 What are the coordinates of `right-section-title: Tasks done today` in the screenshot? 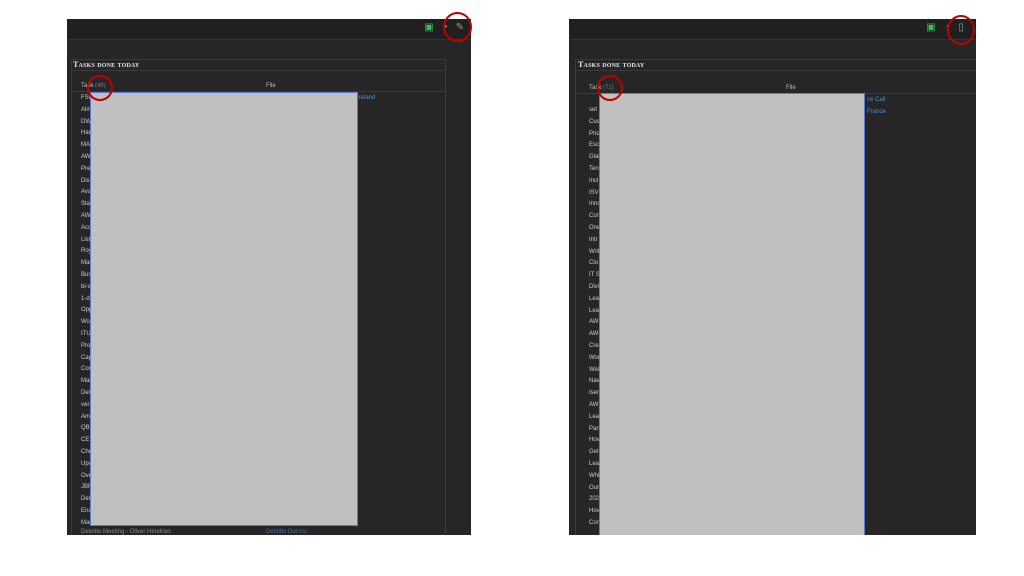 It's located at (611, 64).